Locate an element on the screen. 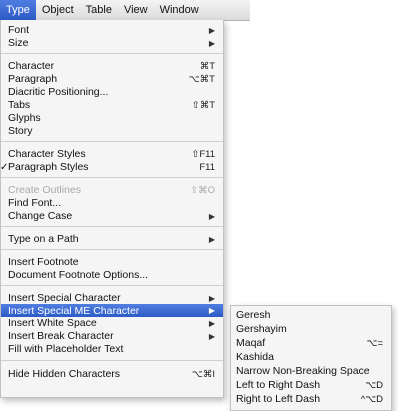  menu-item-label: Tabs is located at coordinates (19, 105).